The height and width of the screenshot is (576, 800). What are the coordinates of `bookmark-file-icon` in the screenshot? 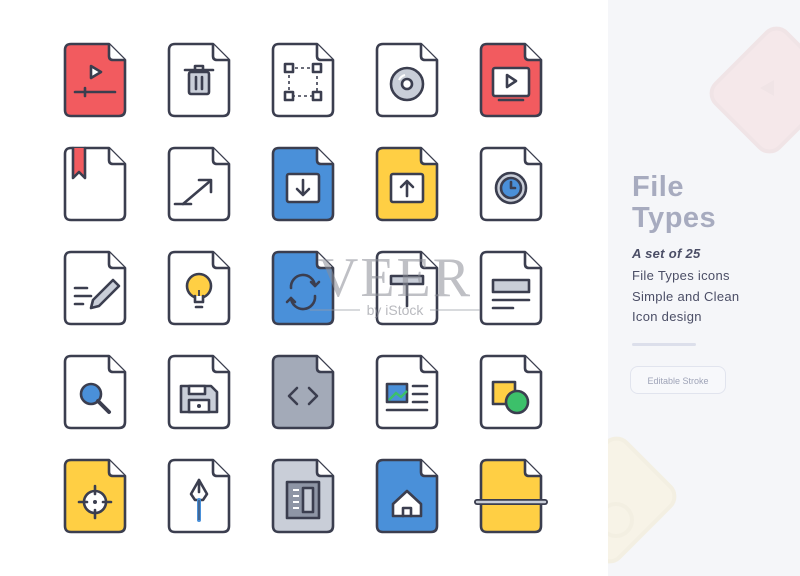 It's located at (95, 184).